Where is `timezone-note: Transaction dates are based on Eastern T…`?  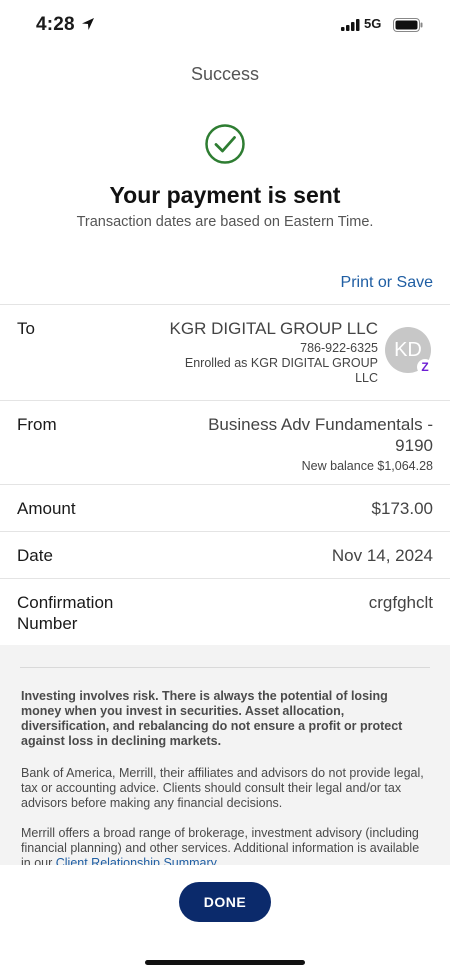
timezone-note: Transaction dates are based on Eastern T… is located at coordinates (225, 222).